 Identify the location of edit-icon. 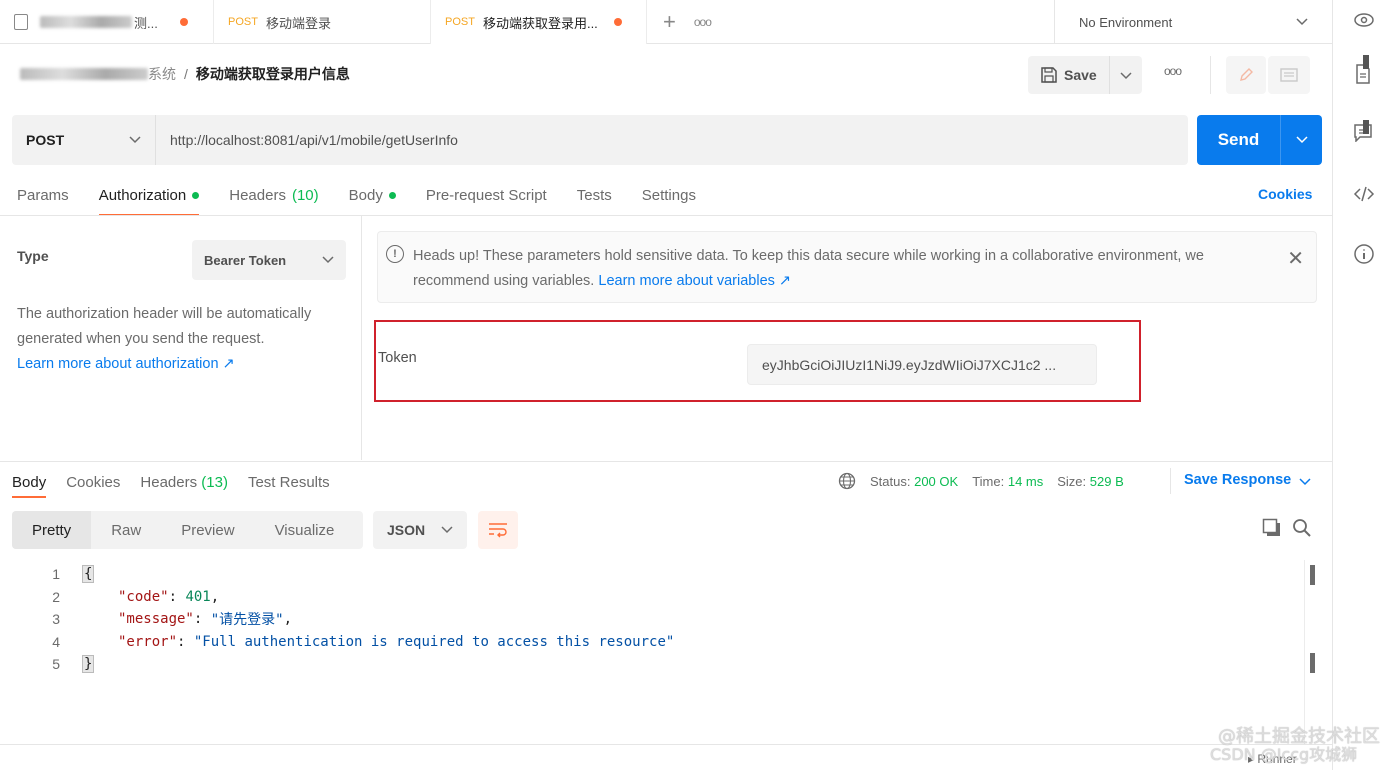
(1246, 75).